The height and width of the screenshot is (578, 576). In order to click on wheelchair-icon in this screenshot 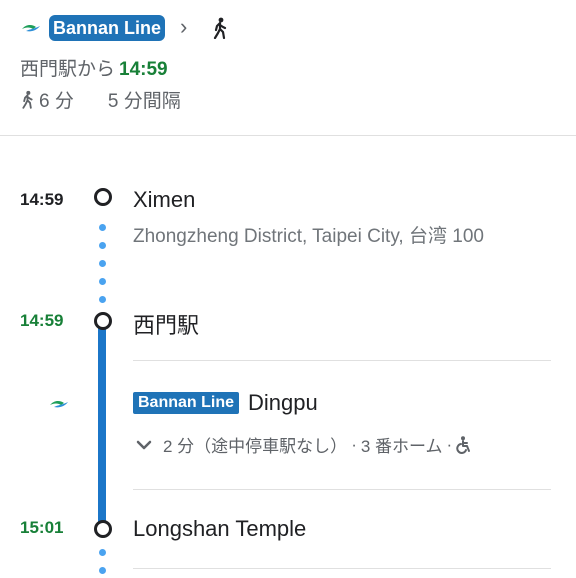, I will do `click(464, 444)`.